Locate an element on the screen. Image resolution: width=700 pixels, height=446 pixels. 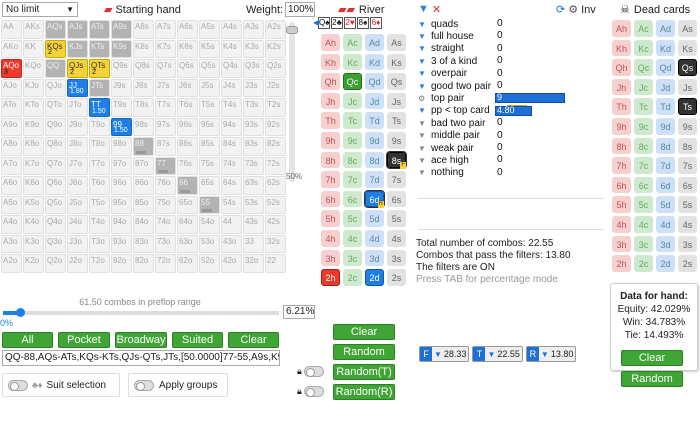
dead-card: 8h is located at coordinates (621, 146).